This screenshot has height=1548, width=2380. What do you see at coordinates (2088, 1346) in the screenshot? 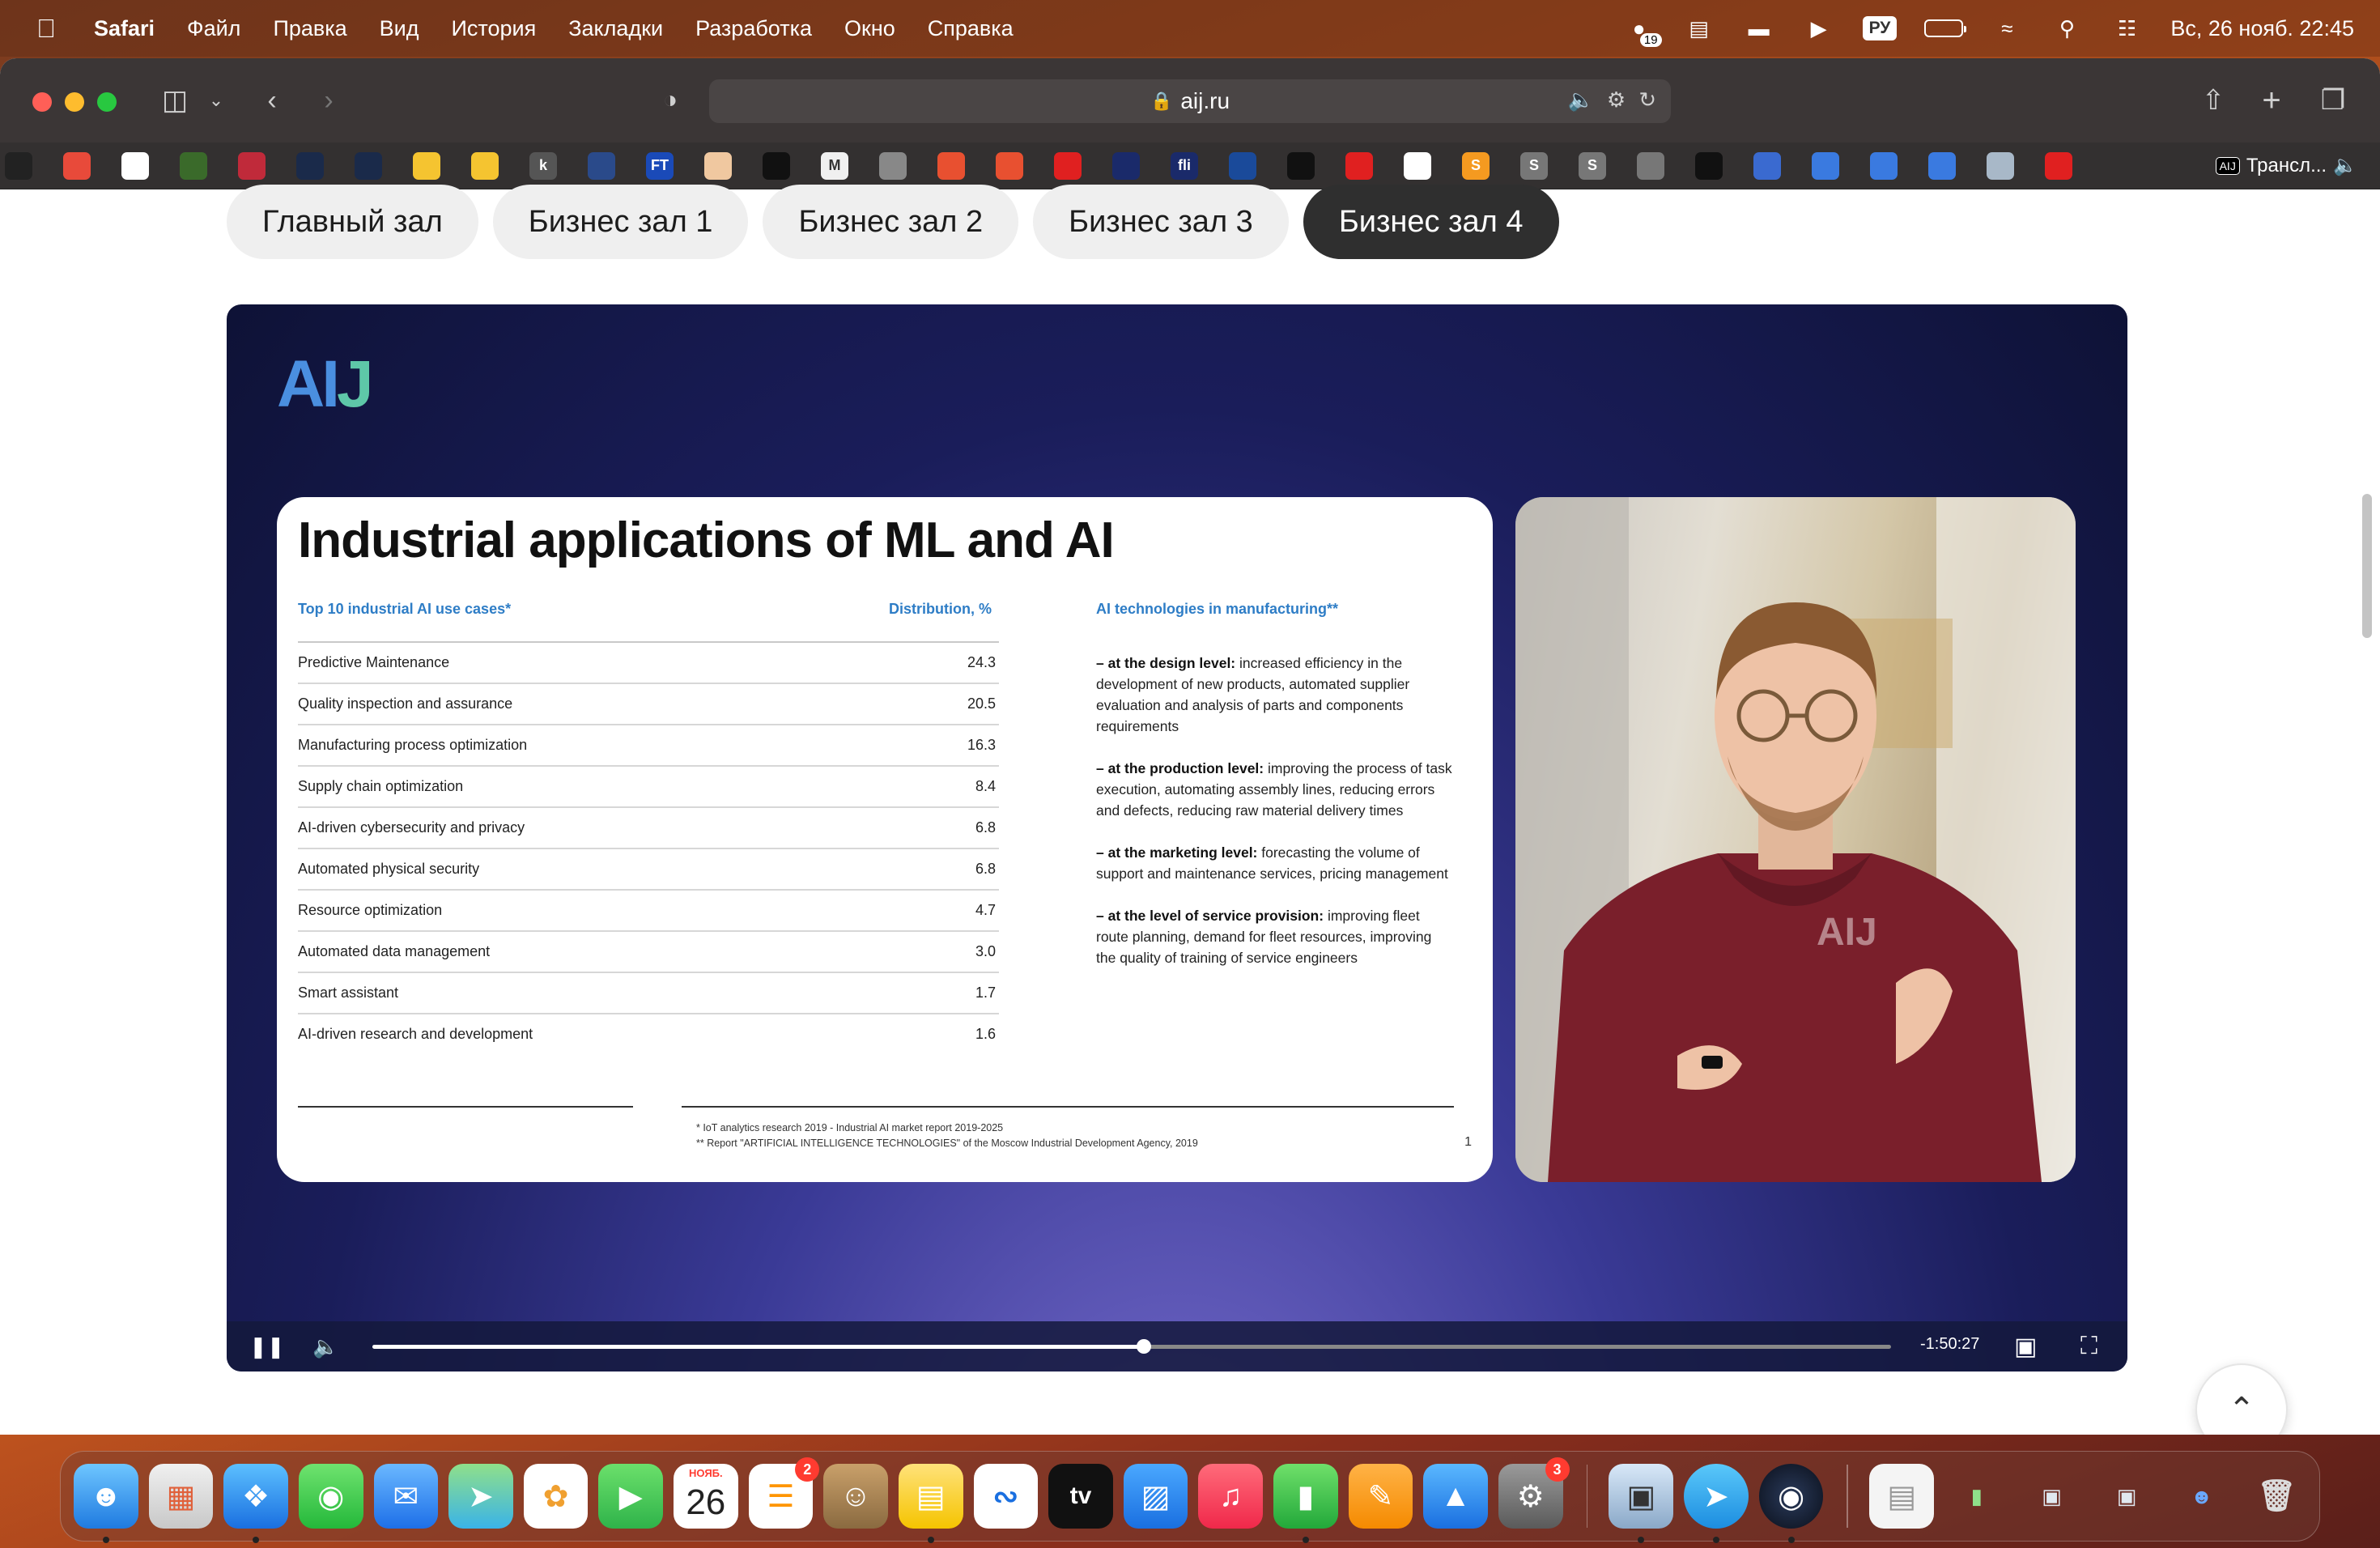
I see `fullscreen-icon: ⛶` at bounding box center [2088, 1346].